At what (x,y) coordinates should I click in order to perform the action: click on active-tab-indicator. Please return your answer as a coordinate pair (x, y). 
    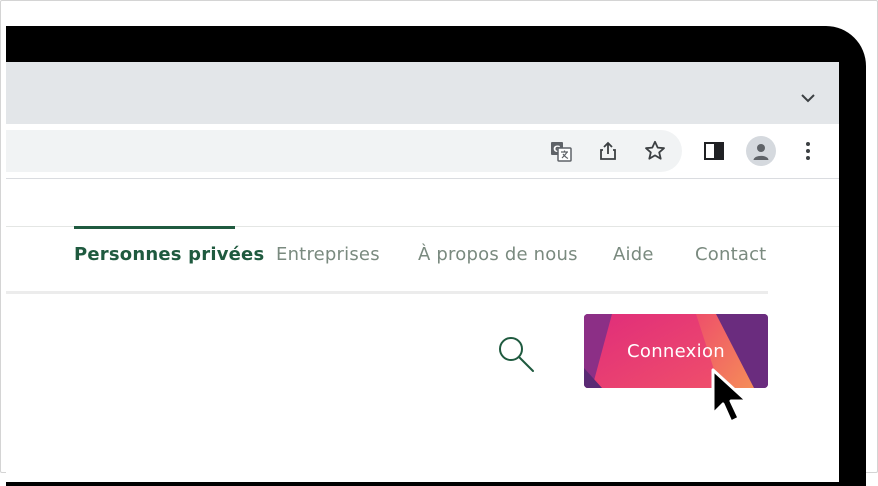
    Looking at the image, I should click on (154, 227).